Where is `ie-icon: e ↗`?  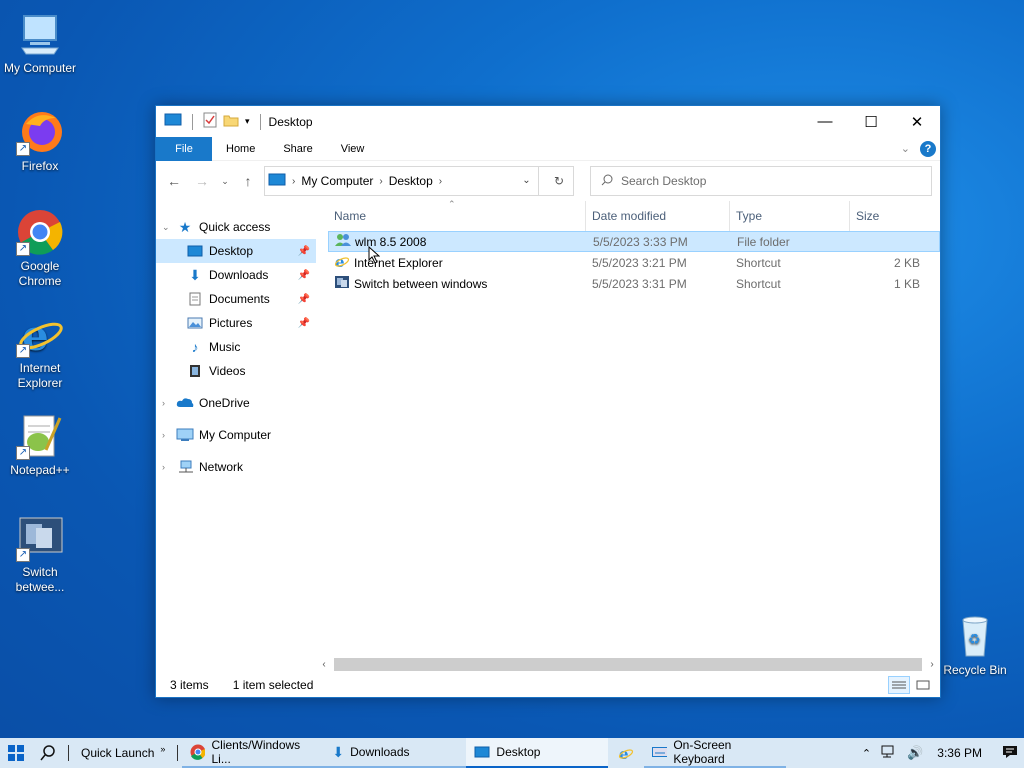 ie-icon: e ↗ is located at coordinates (40, 335).